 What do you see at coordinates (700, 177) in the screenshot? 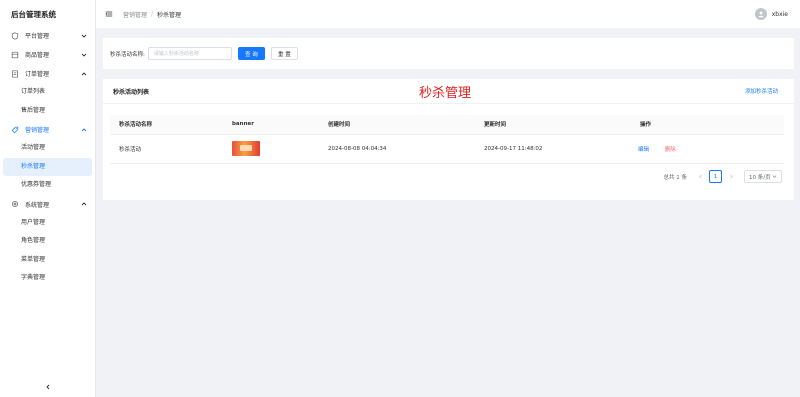
I see `prev-page-icon` at bounding box center [700, 177].